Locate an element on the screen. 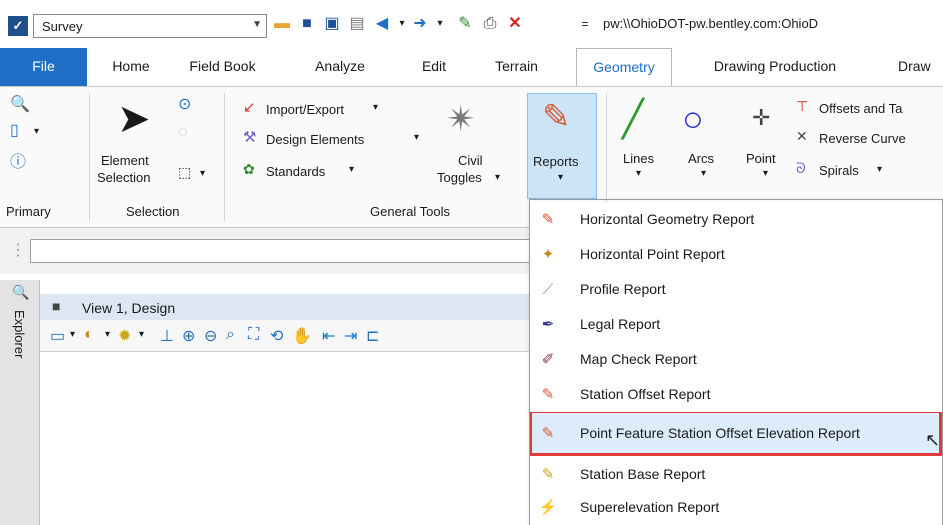 This screenshot has width=943, height=525. civil-toggles-label-1: Civil is located at coordinates (470, 160).